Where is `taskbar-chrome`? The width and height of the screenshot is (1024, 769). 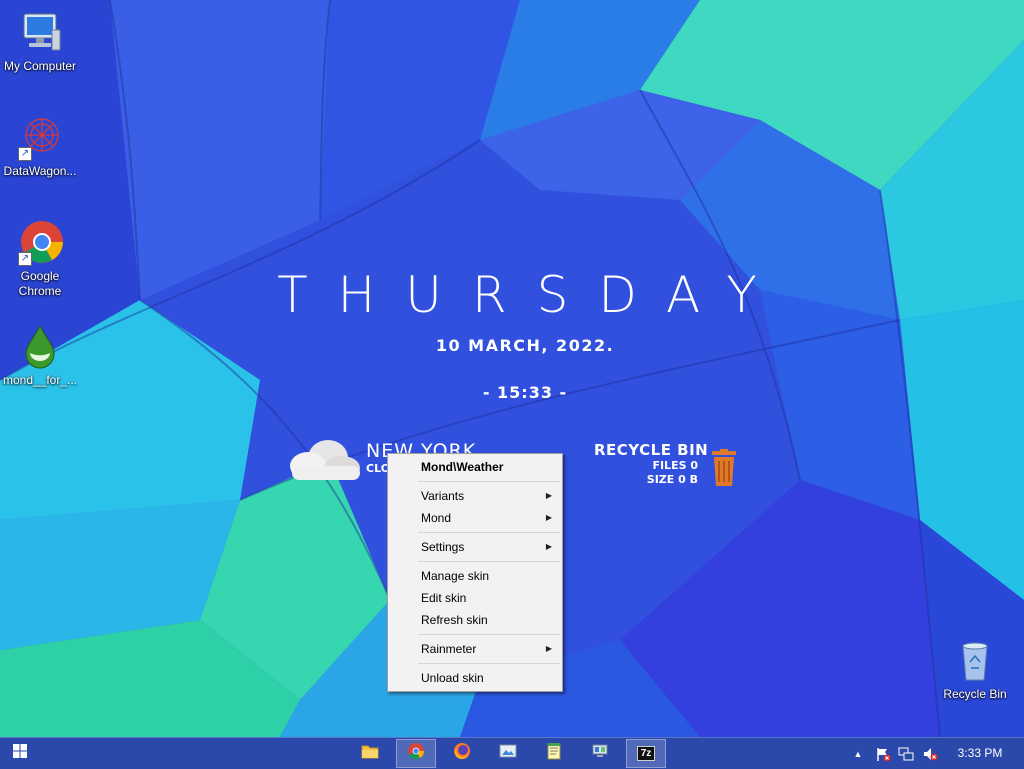
taskbar-chrome is located at coordinates (416, 753).